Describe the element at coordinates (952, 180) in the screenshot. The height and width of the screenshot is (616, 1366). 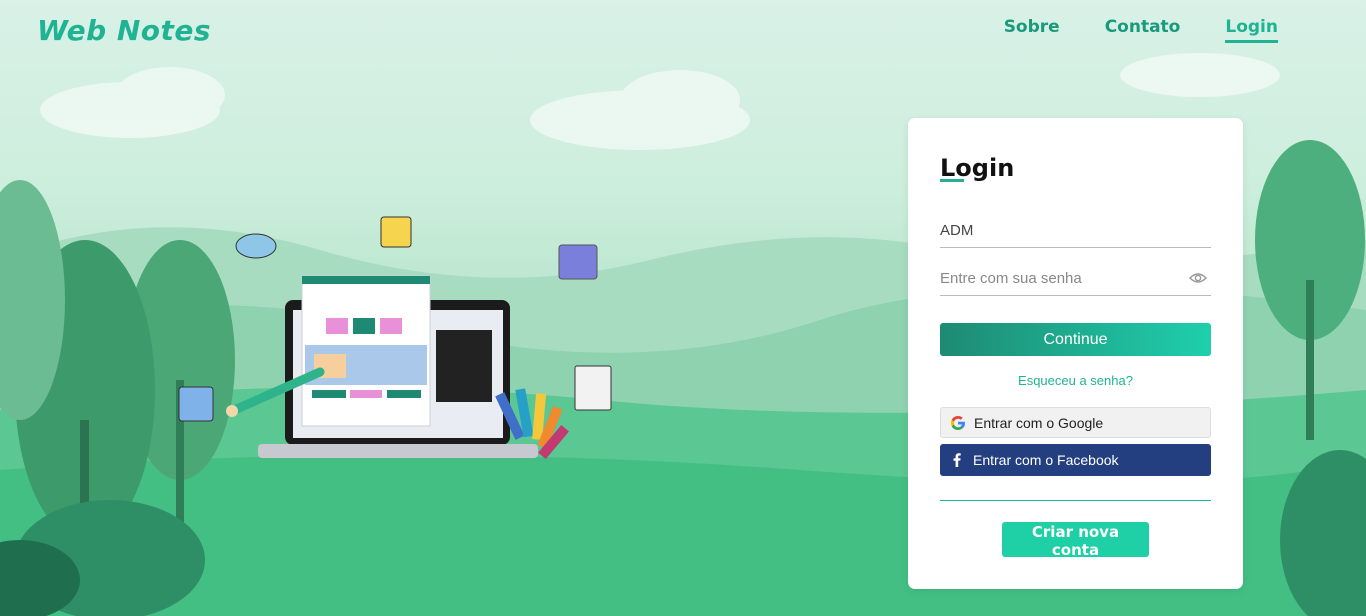
I see `title-underline` at that location.